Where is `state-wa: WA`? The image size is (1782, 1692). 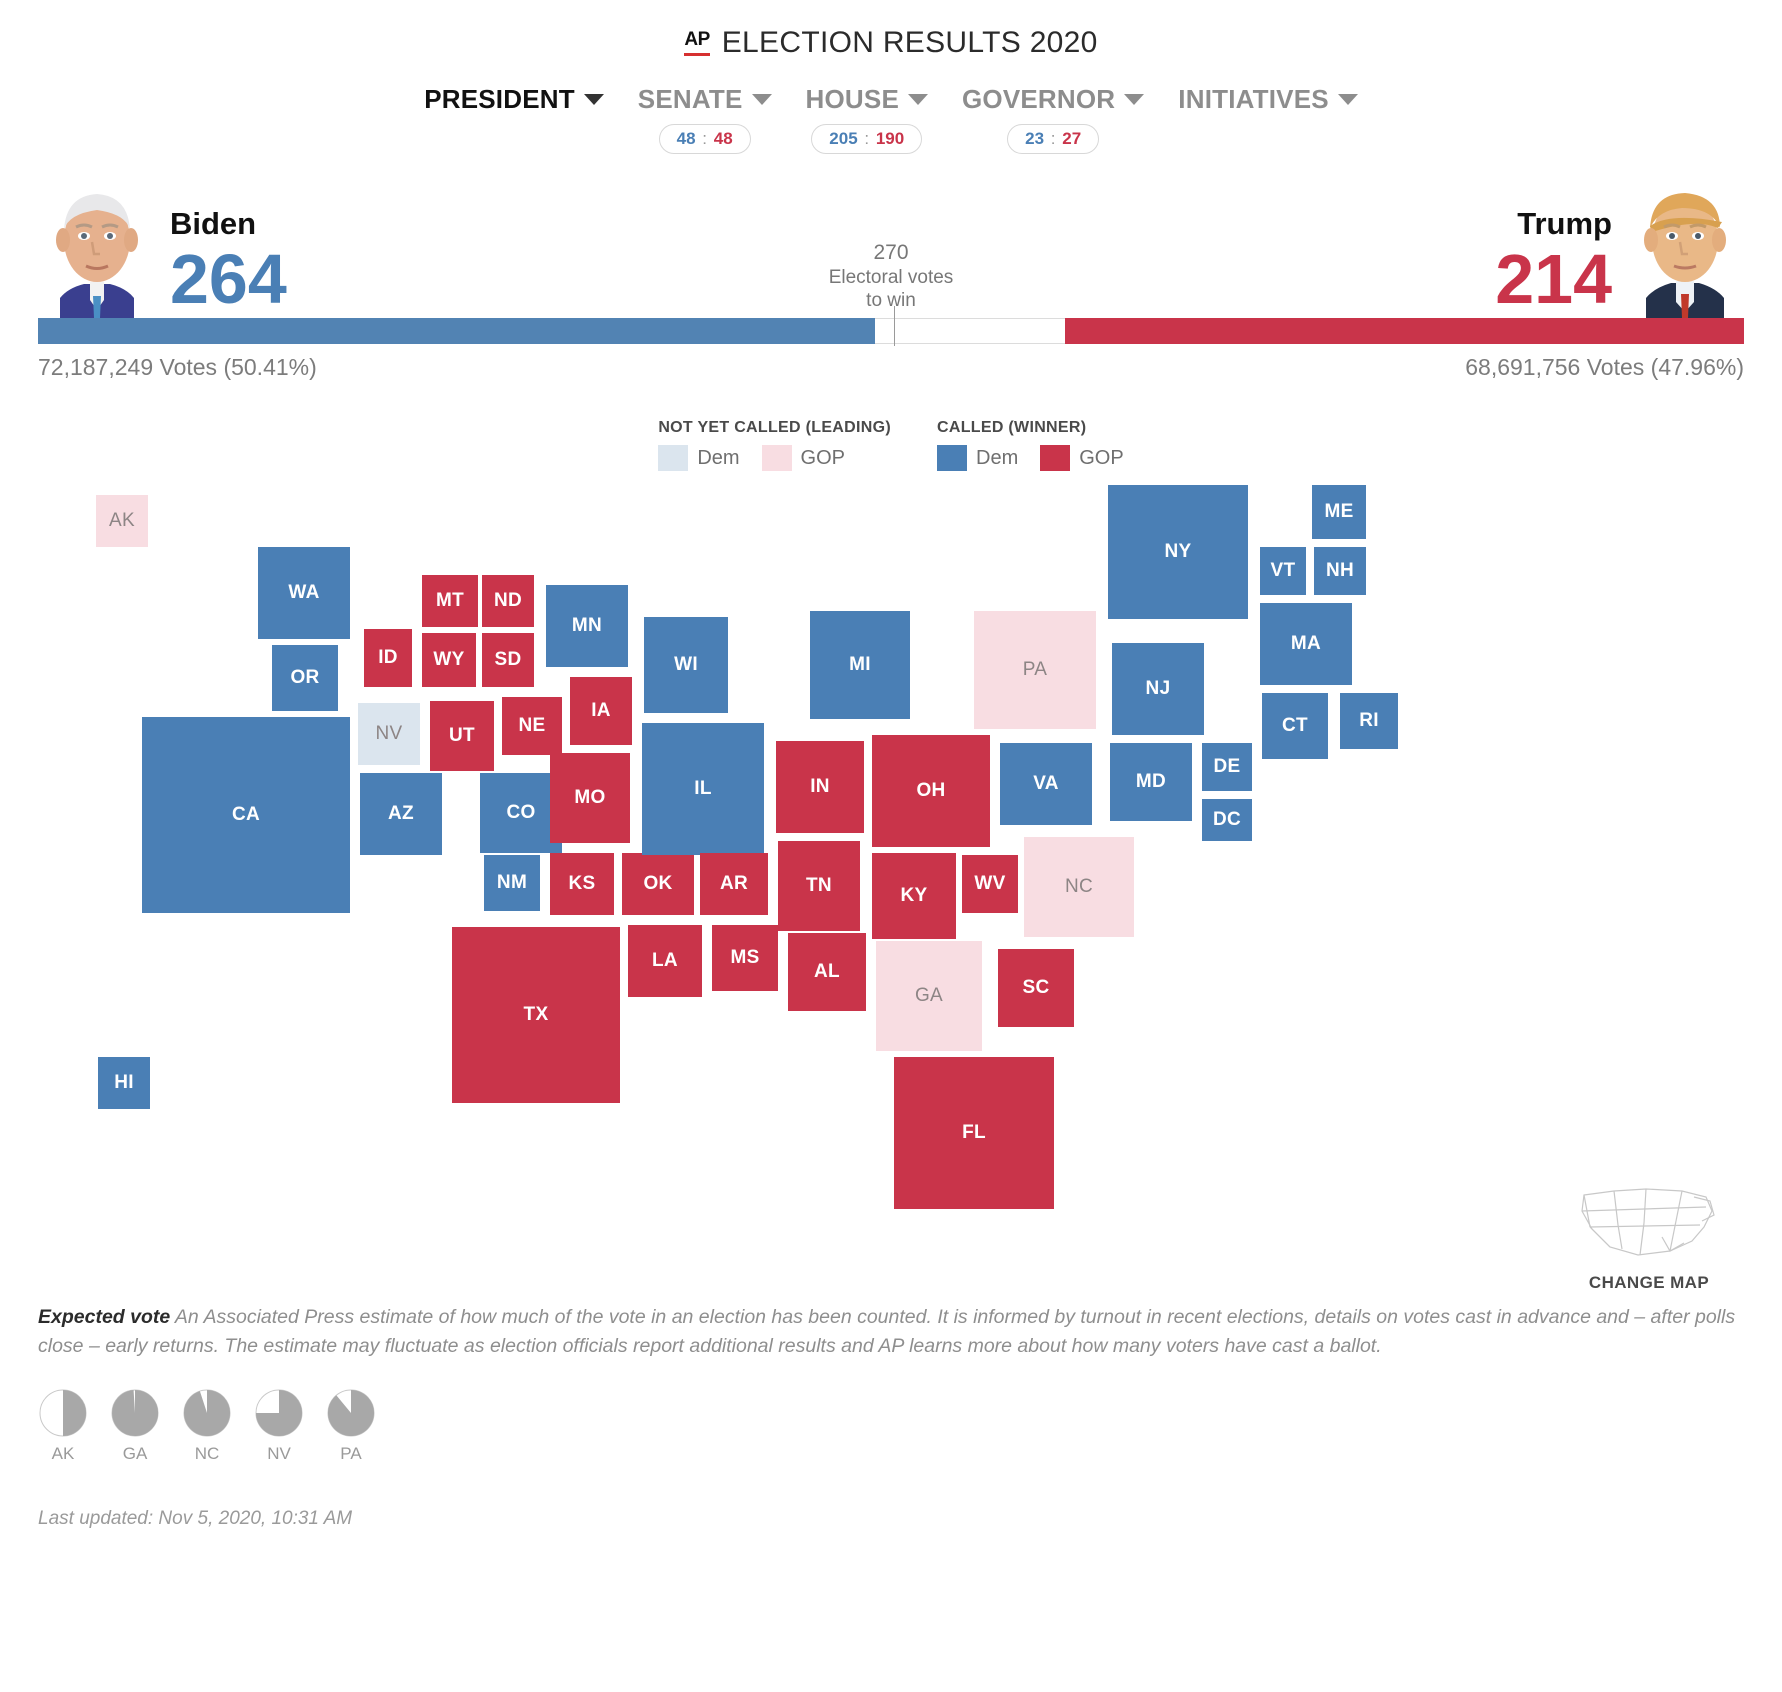
state-wa: WA is located at coordinates (304, 593).